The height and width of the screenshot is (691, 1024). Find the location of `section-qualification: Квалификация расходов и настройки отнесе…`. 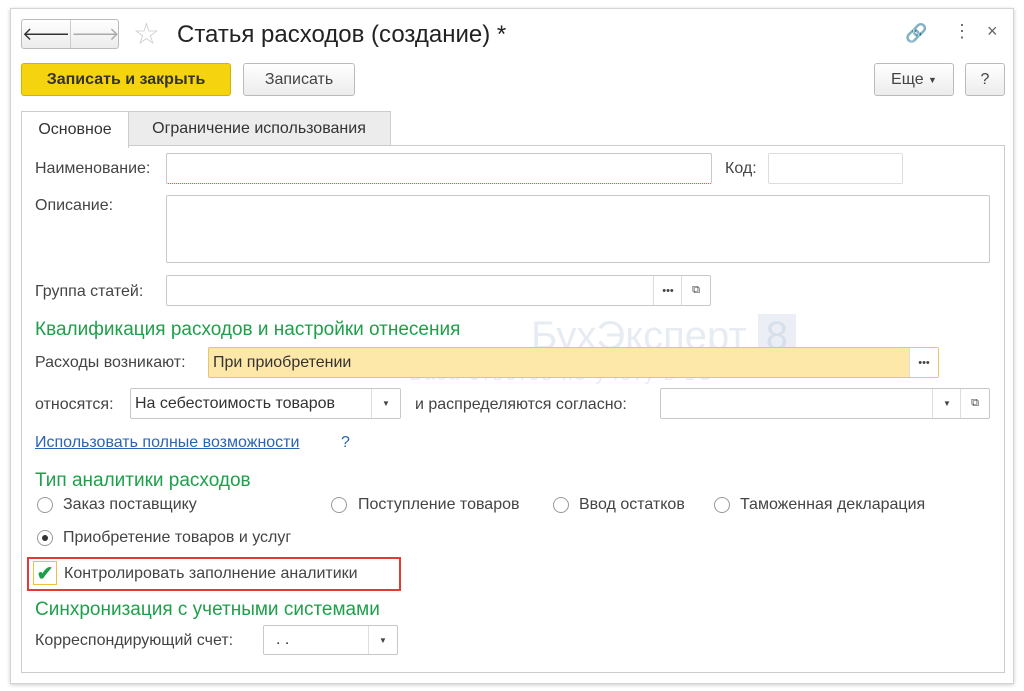

section-qualification: Квалификация расходов и настройки отнесе… is located at coordinates (248, 329).